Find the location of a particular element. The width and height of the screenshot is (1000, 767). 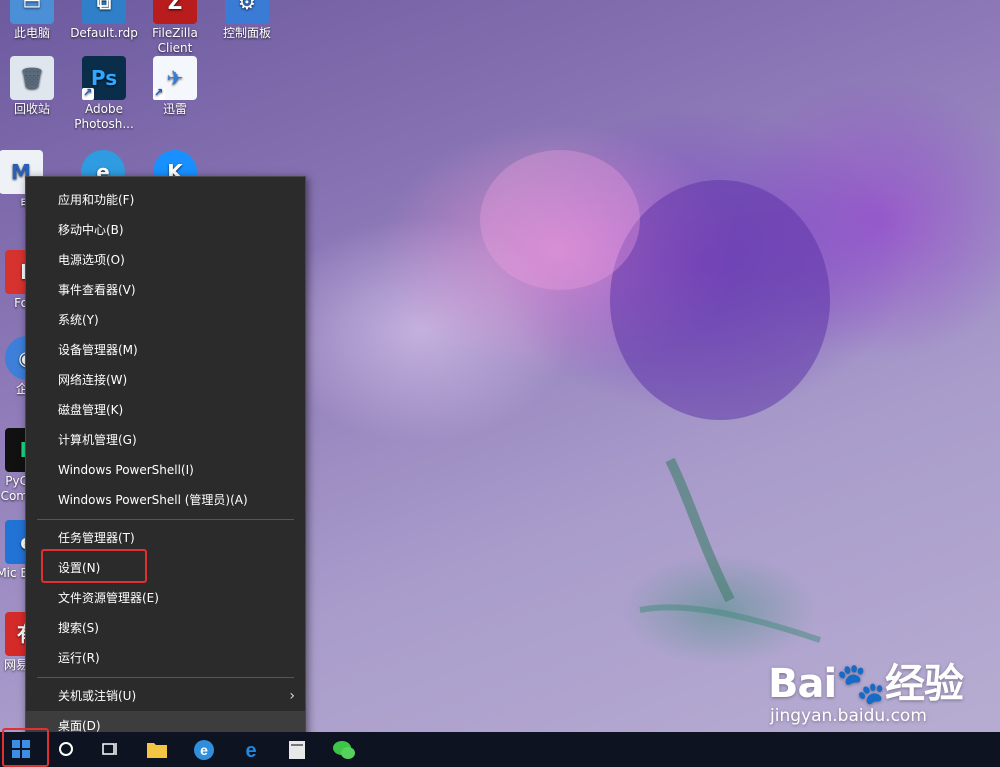

recycle-bin-icon: 🗑 is located at coordinates (32, 78).